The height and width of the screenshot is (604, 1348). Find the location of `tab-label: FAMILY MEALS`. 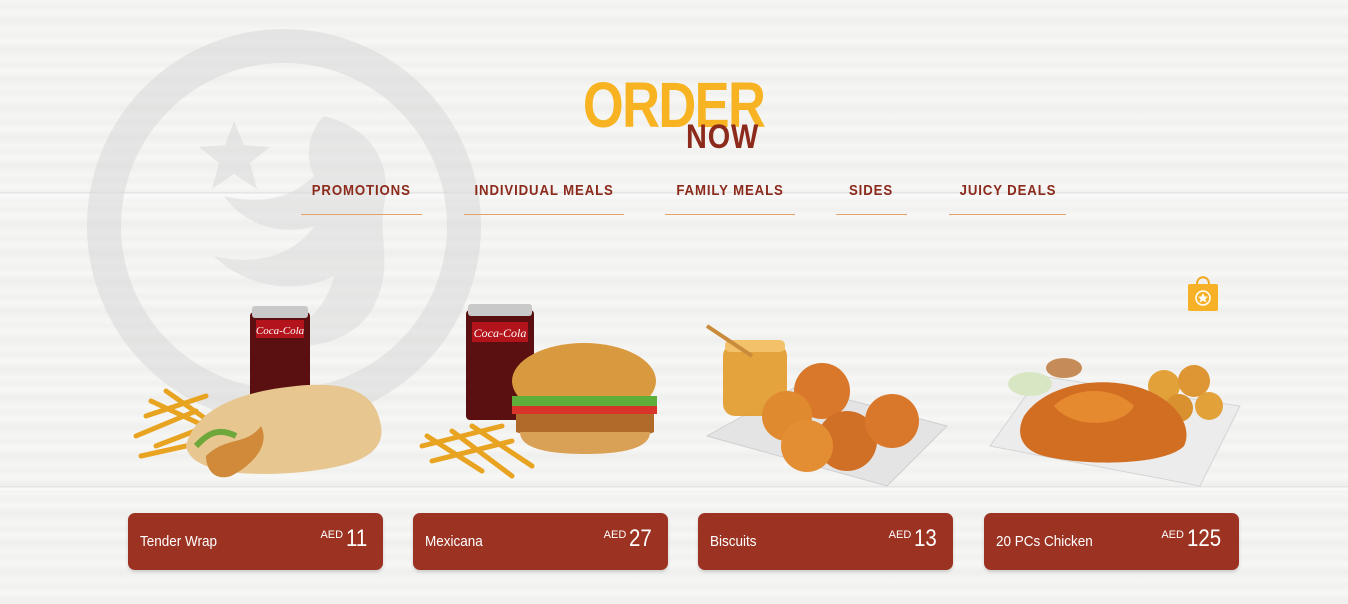

tab-label: FAMILY MEALS is located at coordinates (730, 190).